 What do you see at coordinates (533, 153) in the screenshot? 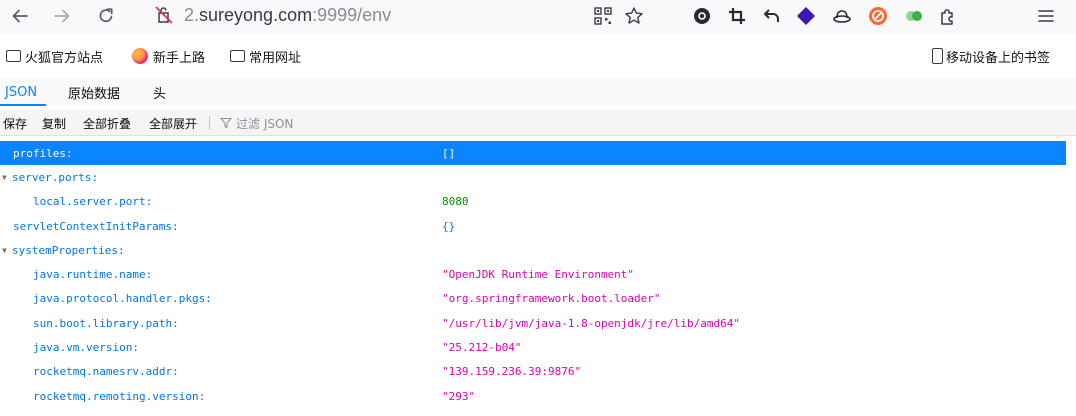
I see `json-row: profiles: []` at bounding box center [533, 153].